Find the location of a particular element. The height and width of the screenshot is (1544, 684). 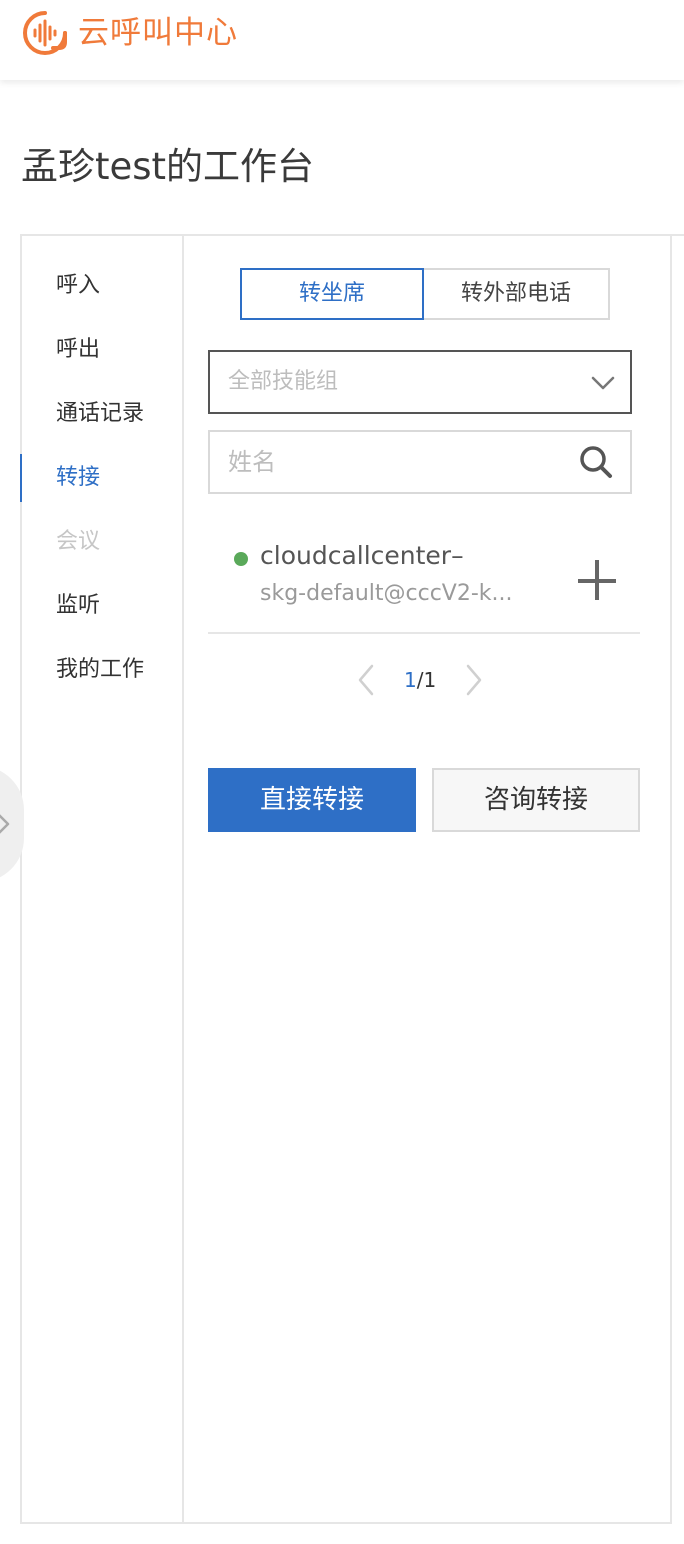

page-title: 孟珍test的工作台 is located at coordinates (168, 166).